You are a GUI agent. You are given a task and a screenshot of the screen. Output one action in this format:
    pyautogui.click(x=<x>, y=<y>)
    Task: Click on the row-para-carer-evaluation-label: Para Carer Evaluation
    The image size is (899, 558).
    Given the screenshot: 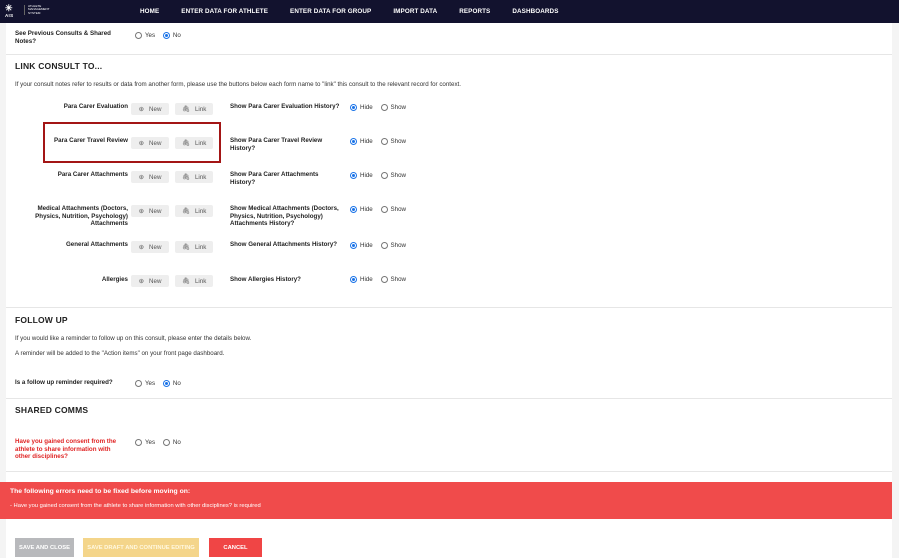 What is the action you would take?
    pyautogui.click(x=95, y=106)
    